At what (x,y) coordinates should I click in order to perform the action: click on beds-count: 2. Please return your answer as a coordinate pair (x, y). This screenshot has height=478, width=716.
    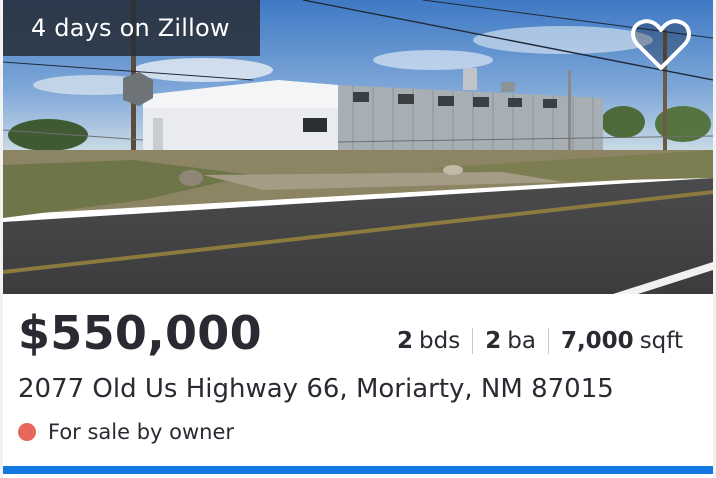
    Looking at the image, I should click on (405, 341).